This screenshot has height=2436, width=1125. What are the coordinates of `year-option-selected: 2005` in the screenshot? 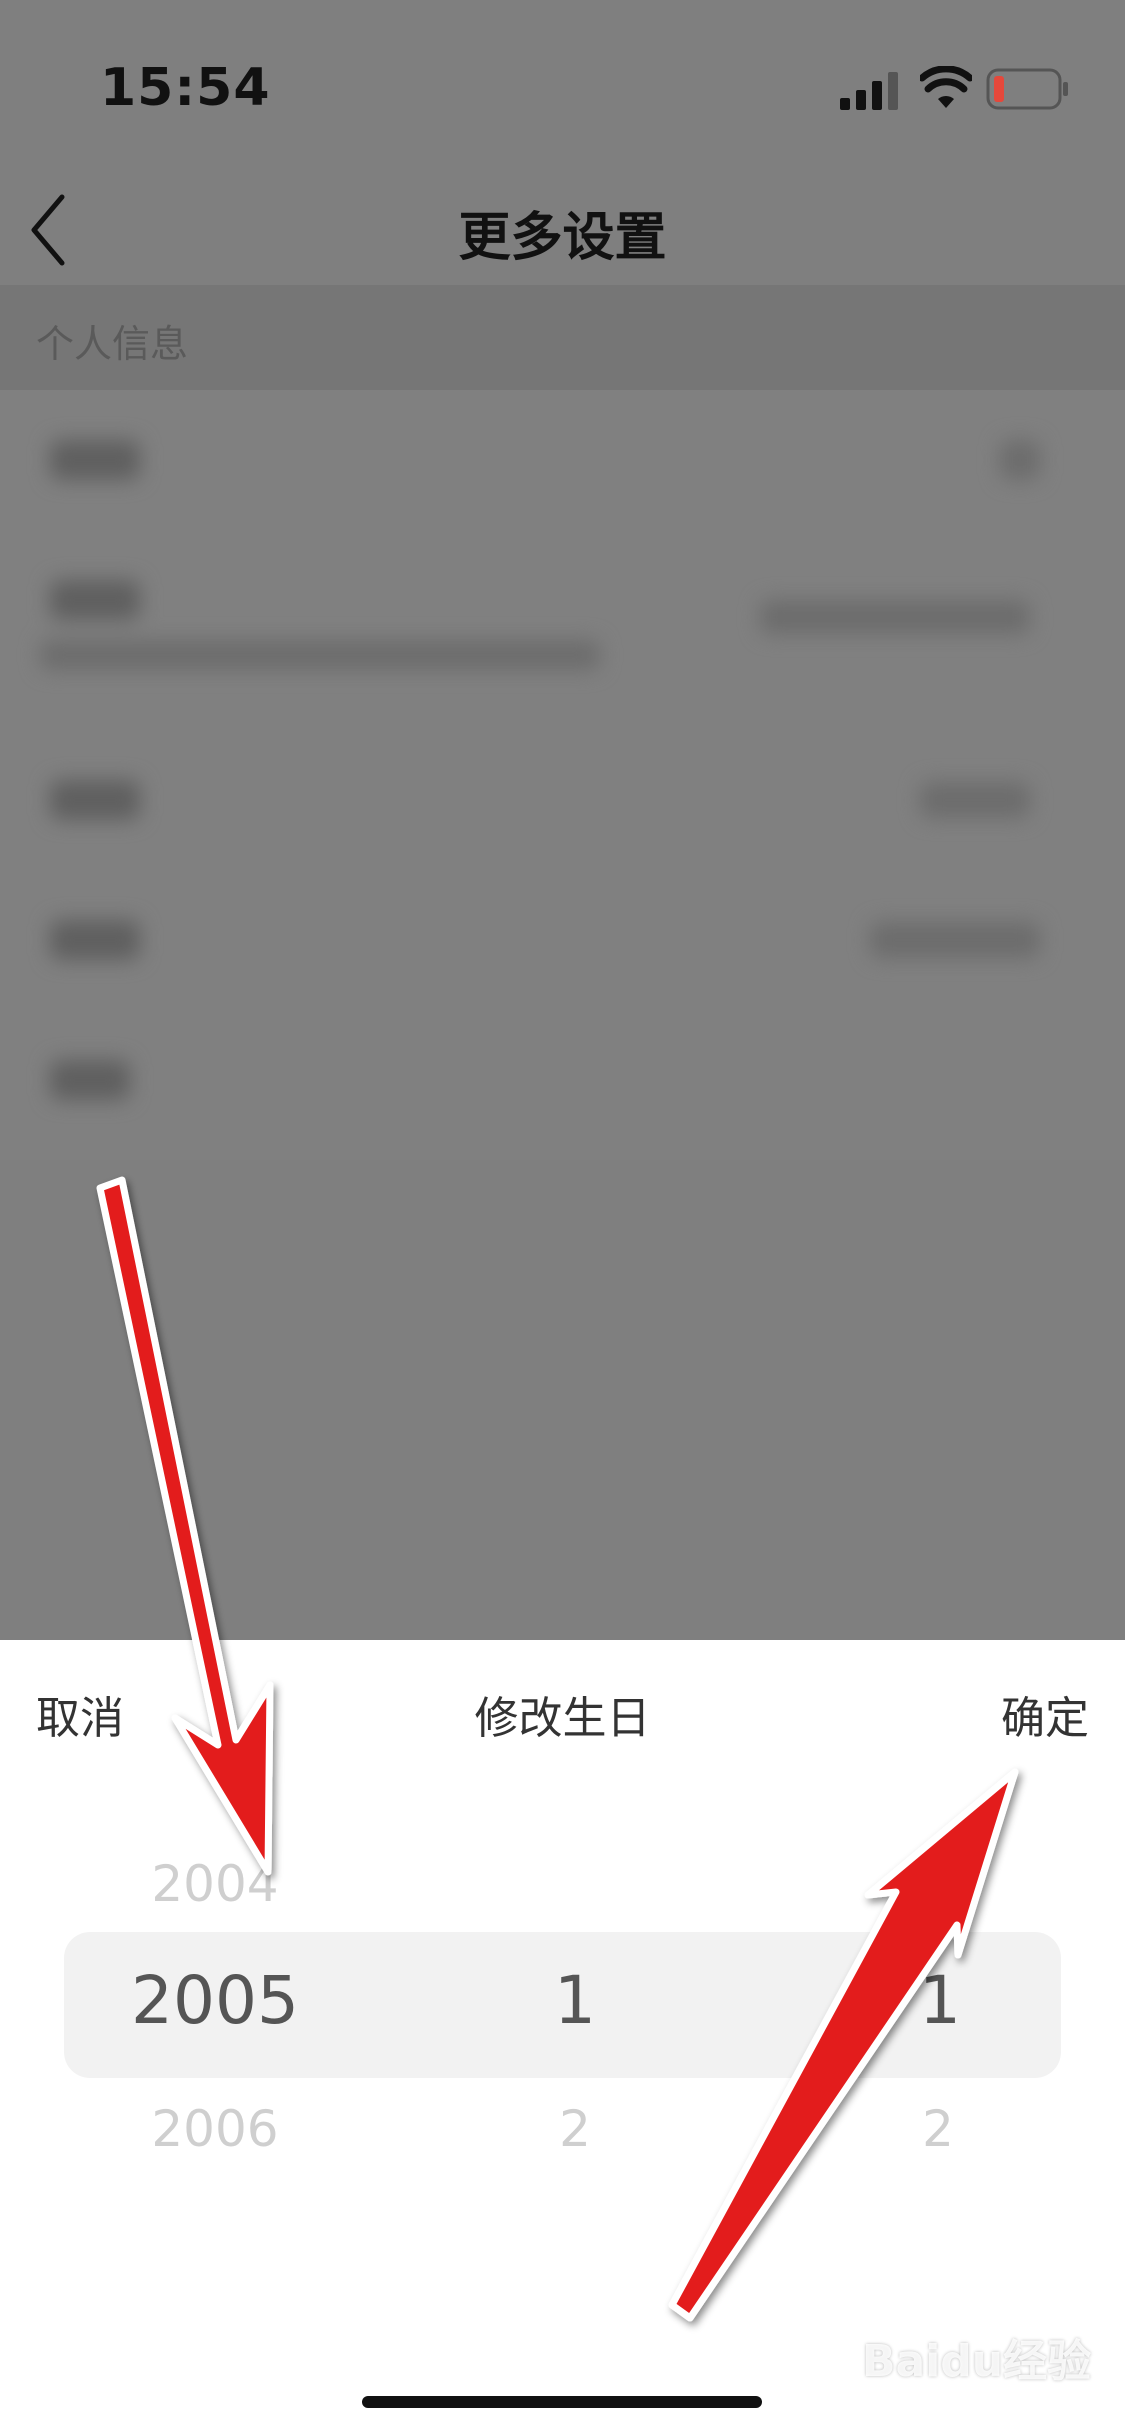 It's located at (215, 2000).